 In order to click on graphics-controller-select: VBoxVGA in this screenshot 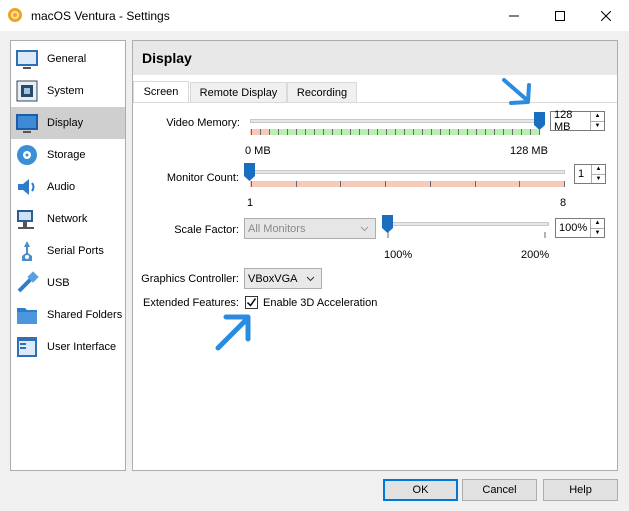, I will do `click(283, 278)`.